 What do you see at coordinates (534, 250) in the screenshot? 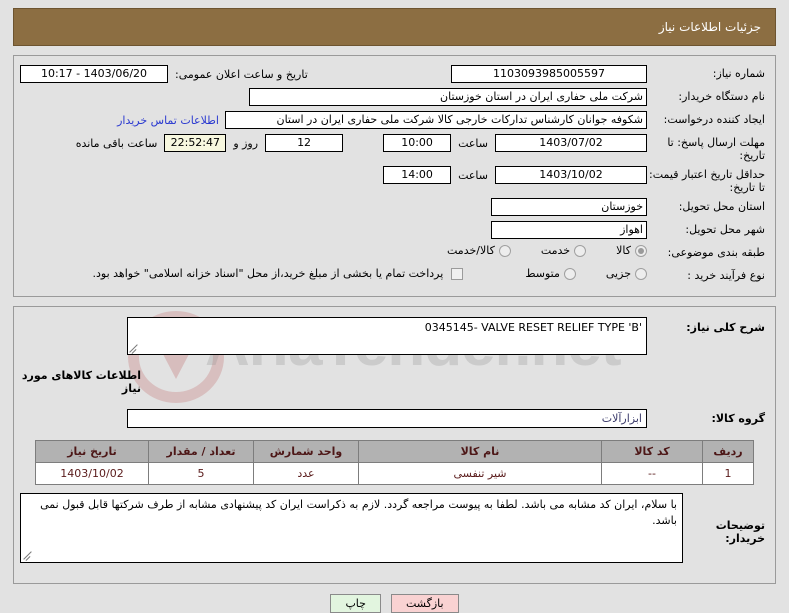
I see `subject-classification-radio-group: کالا خدمت کالا/خدمت` at bounding box center [534, 250].